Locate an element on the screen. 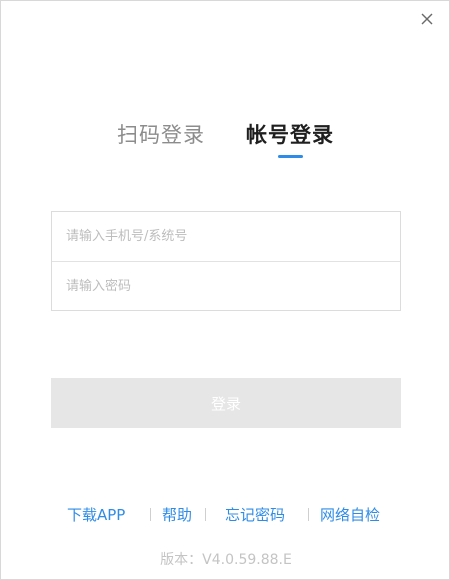 This screenshot has width=450, height=580. password-input is located at coordinates (226, 286).